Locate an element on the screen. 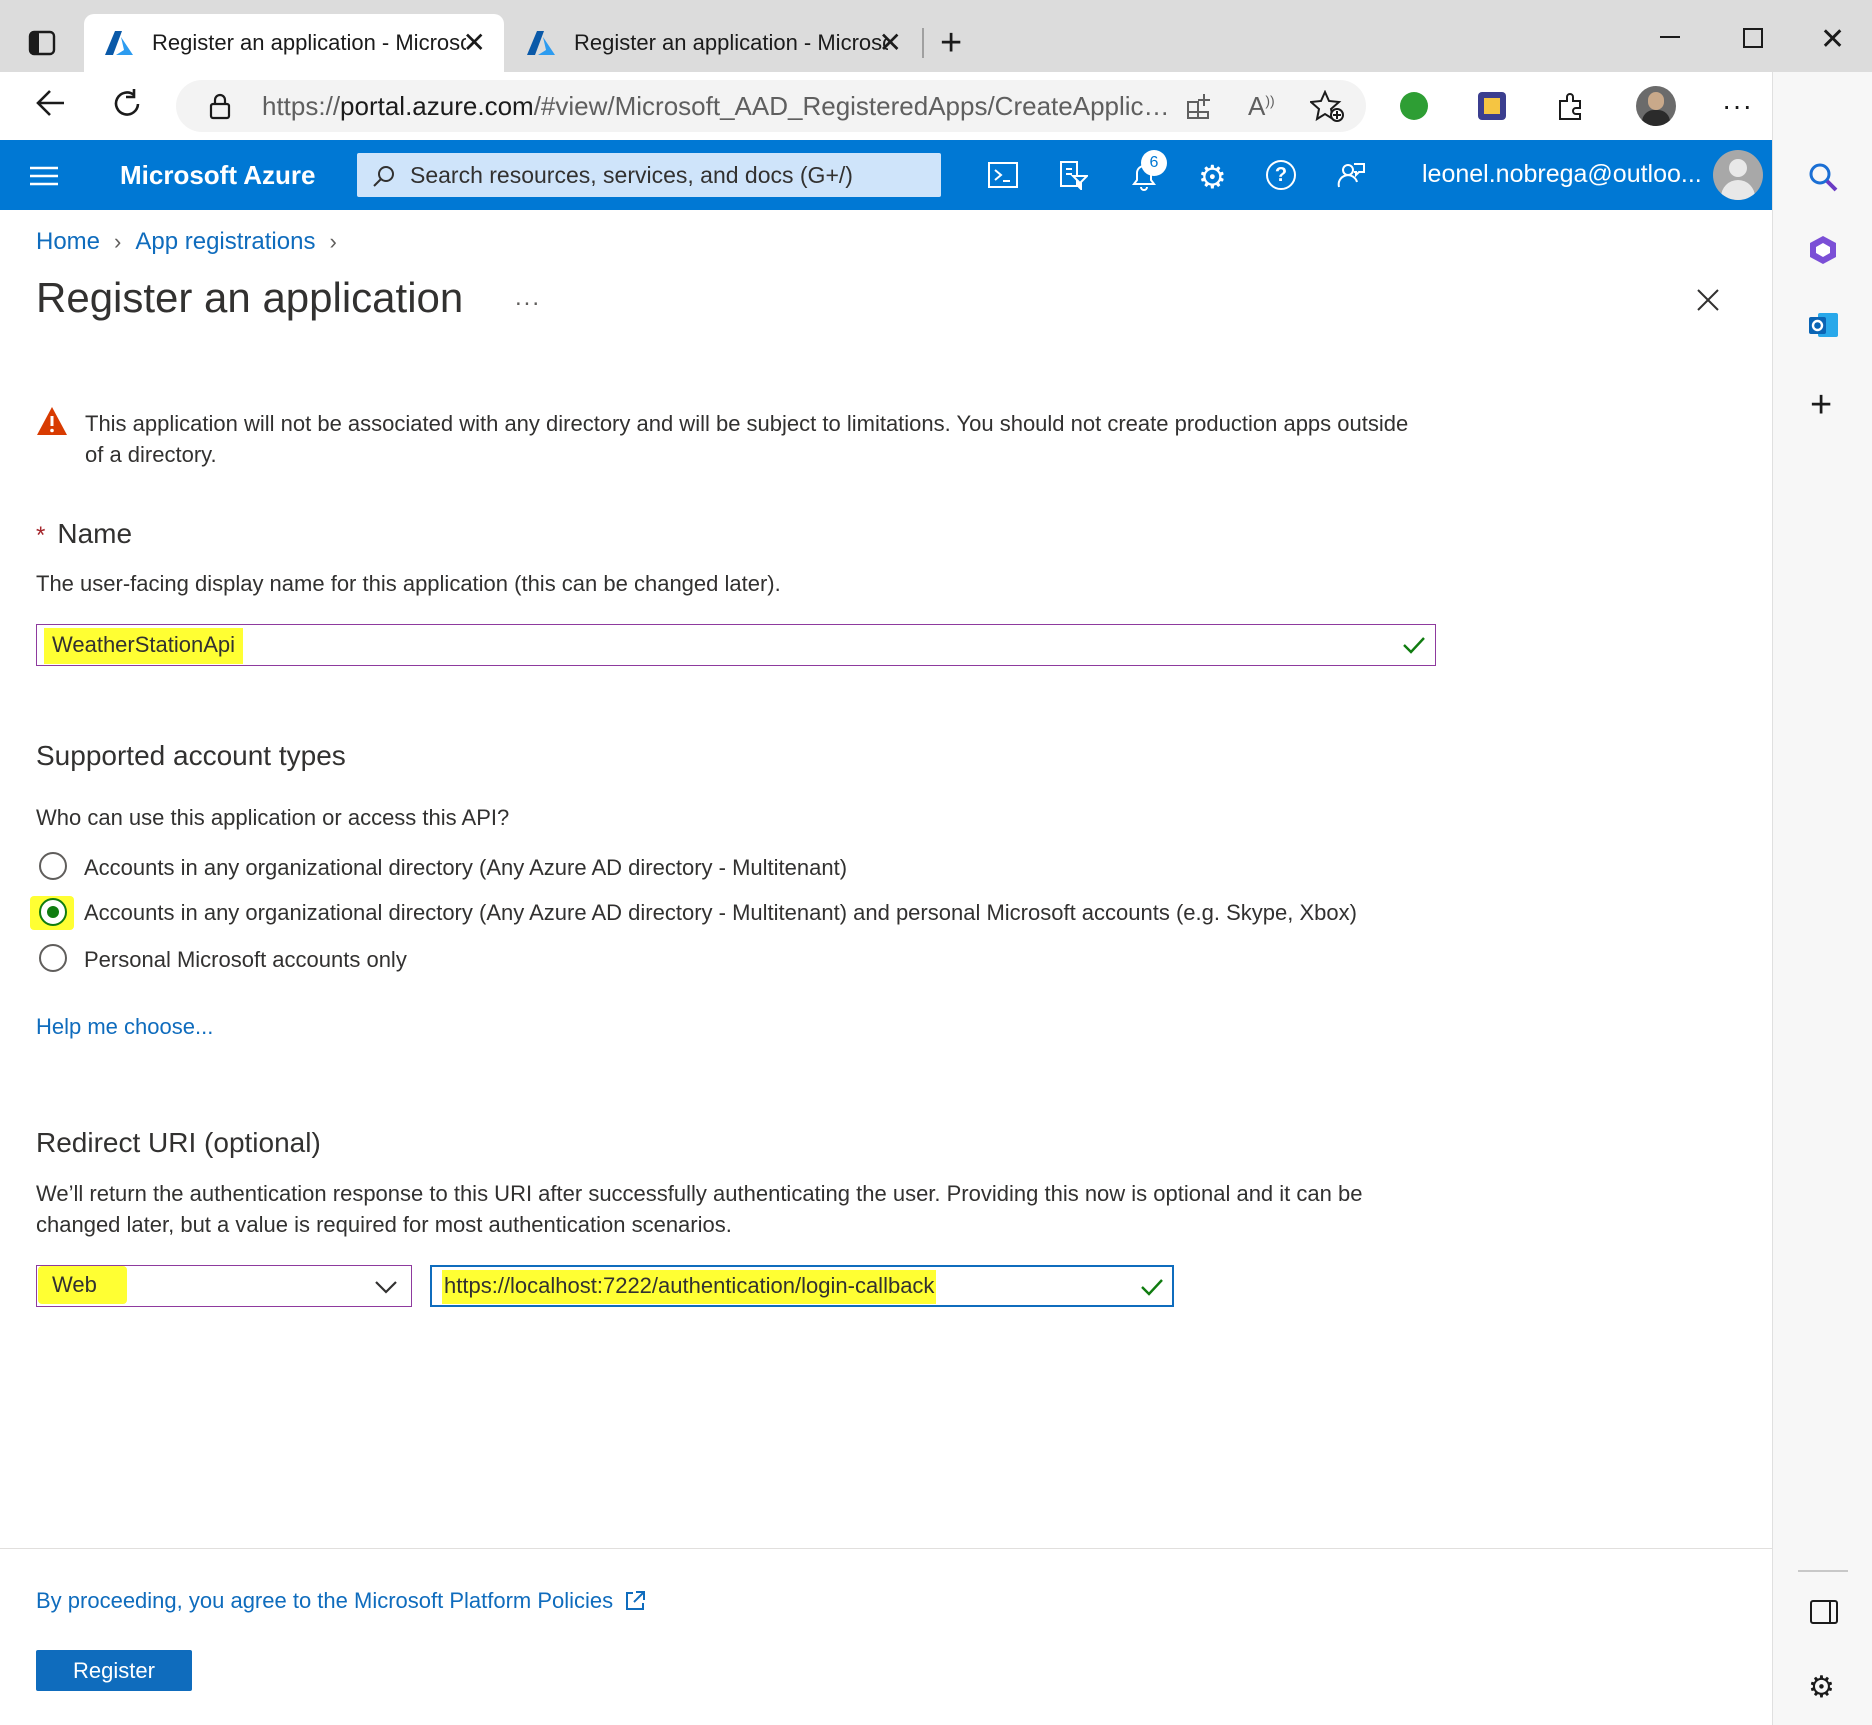  office-icon is located at coordinates (1823, 250).